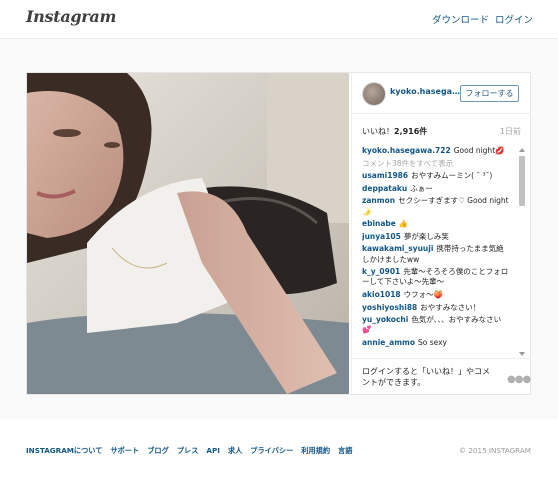  I want to click on comment-item: annie_ammo So sexy, so click(436, 343).